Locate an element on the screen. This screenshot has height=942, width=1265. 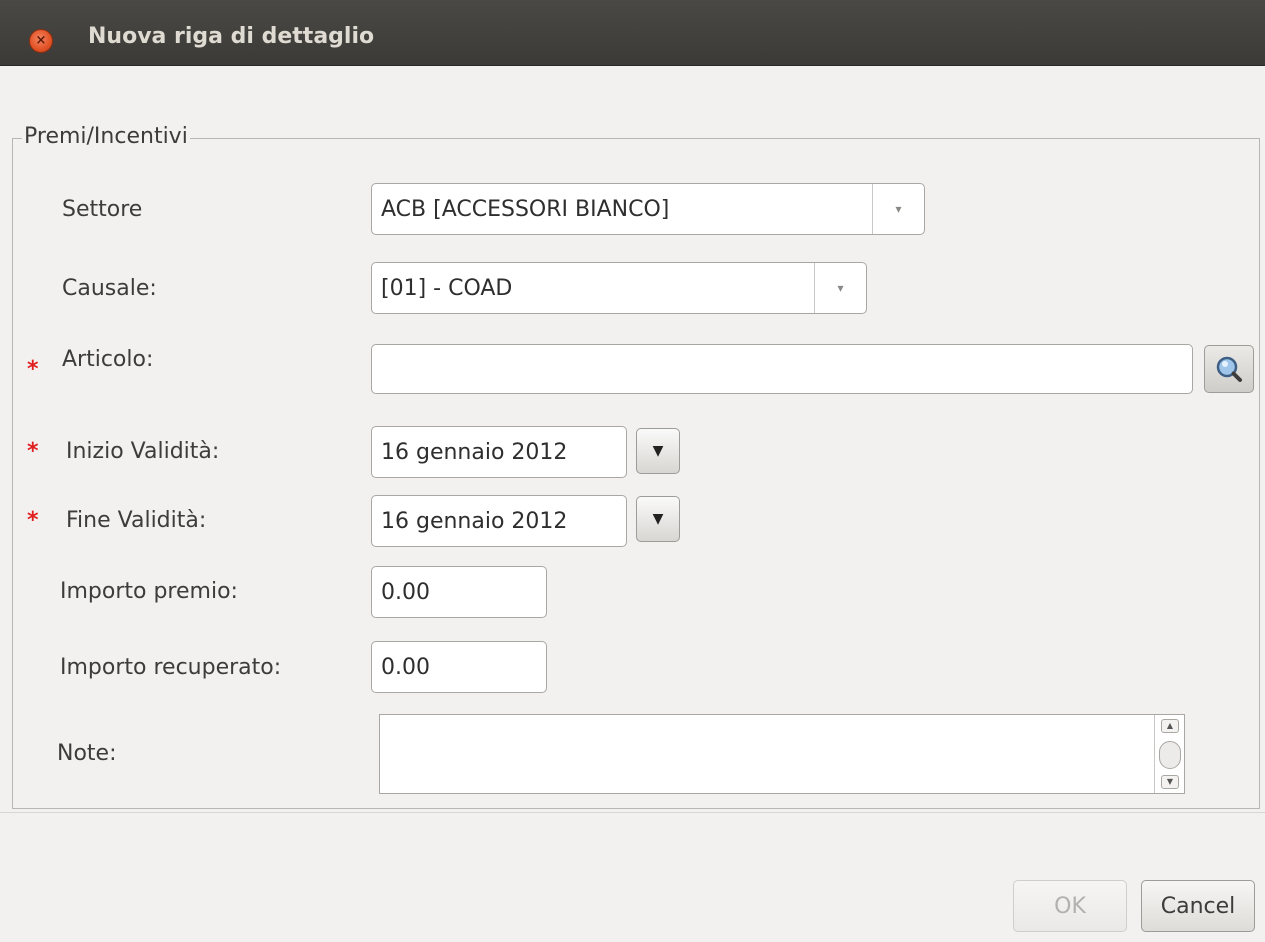
cancel-button: Cancel is located at coordinates (1198, 906).